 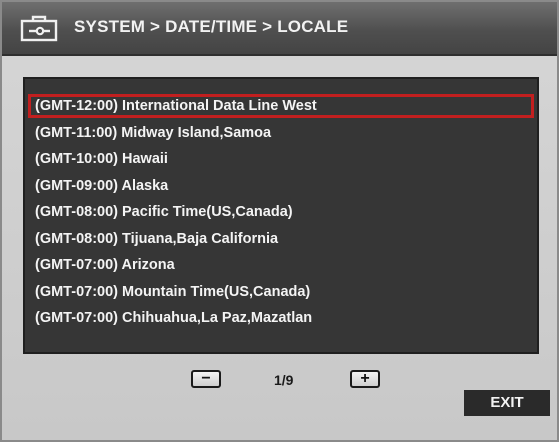 I want to click on timezone-list-item: (GMT-09:00) Alaska, so click(x=281, y=186).